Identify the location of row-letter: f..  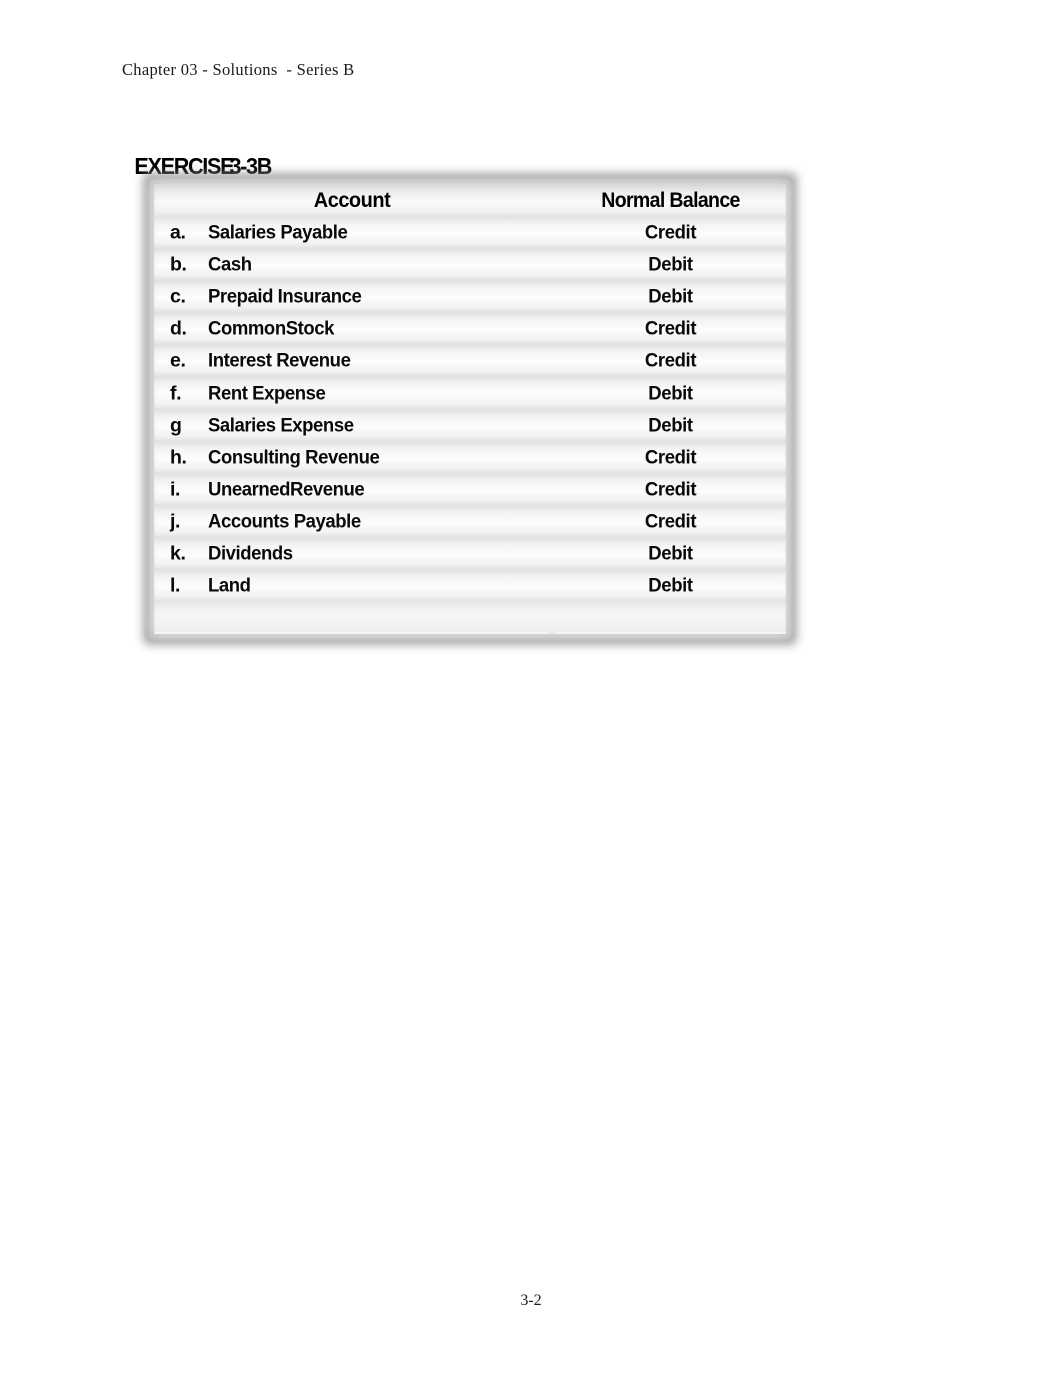
(176, 393).